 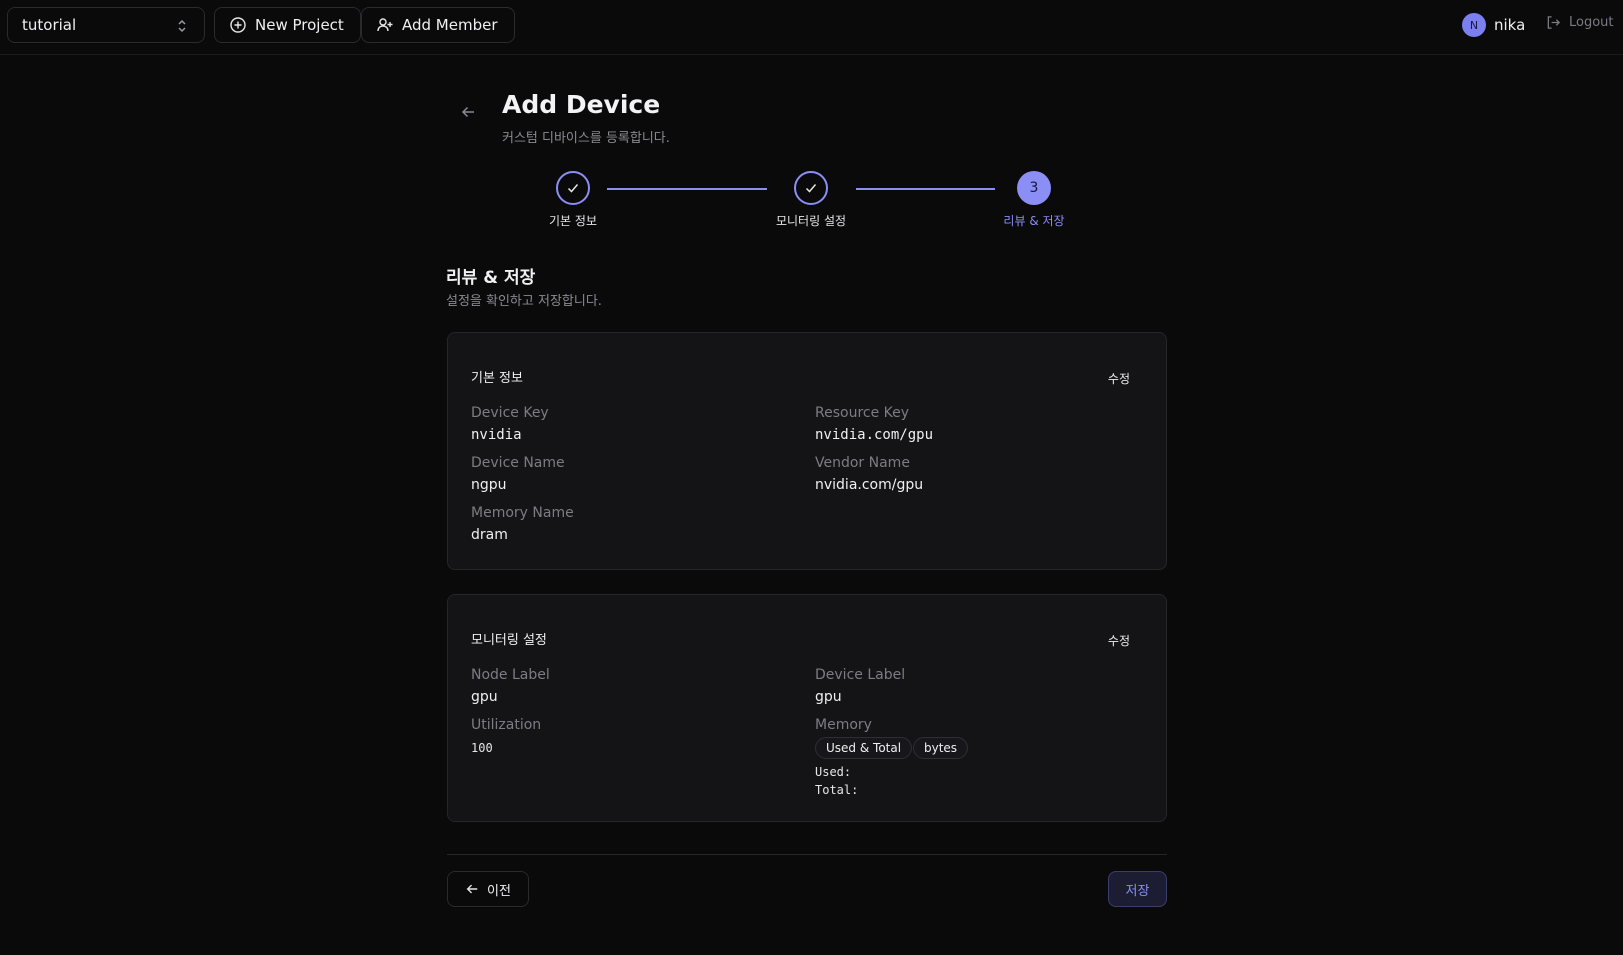 I want to click on memory-used-label: Used:, so click(x=833, y=772).